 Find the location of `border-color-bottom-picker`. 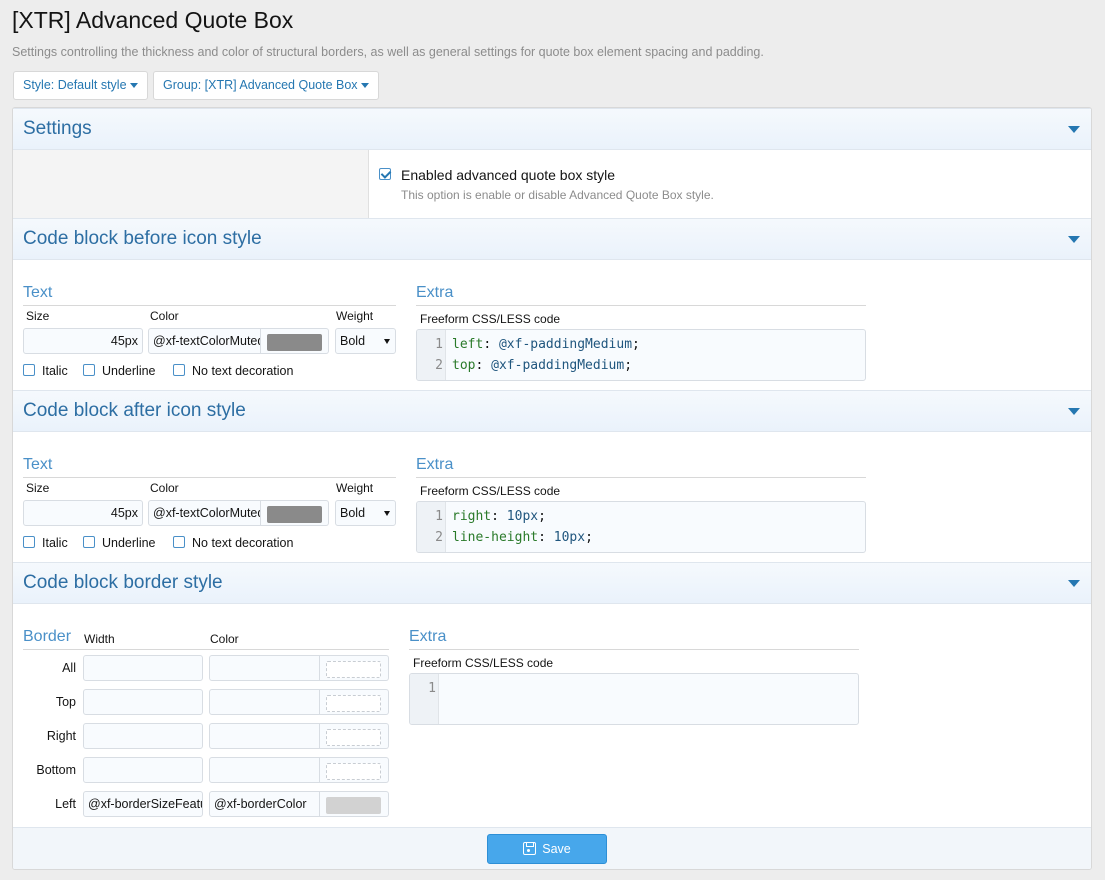

border-color-bottom-picker is located at coordinates (354, 770).